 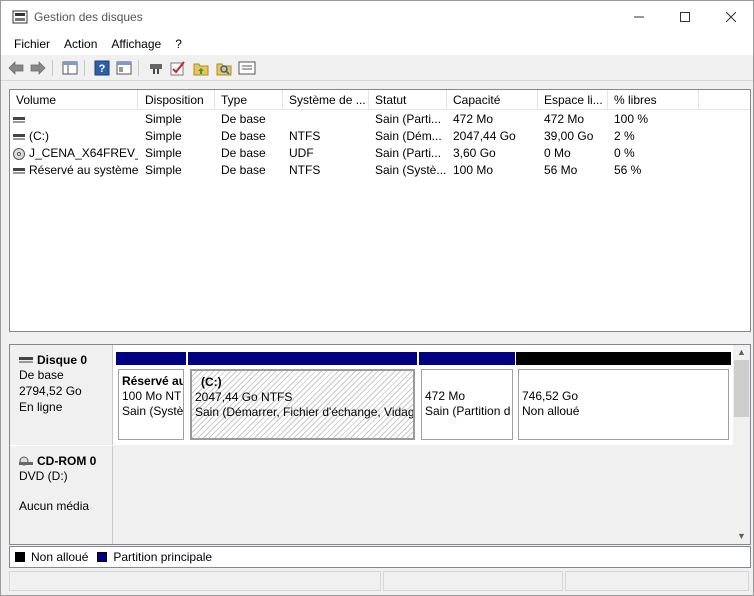 What do you see at coordinates (492, 100) in the screenshot?
I see `column-header-capacity: Capacité` at bounding box center [492, 100].